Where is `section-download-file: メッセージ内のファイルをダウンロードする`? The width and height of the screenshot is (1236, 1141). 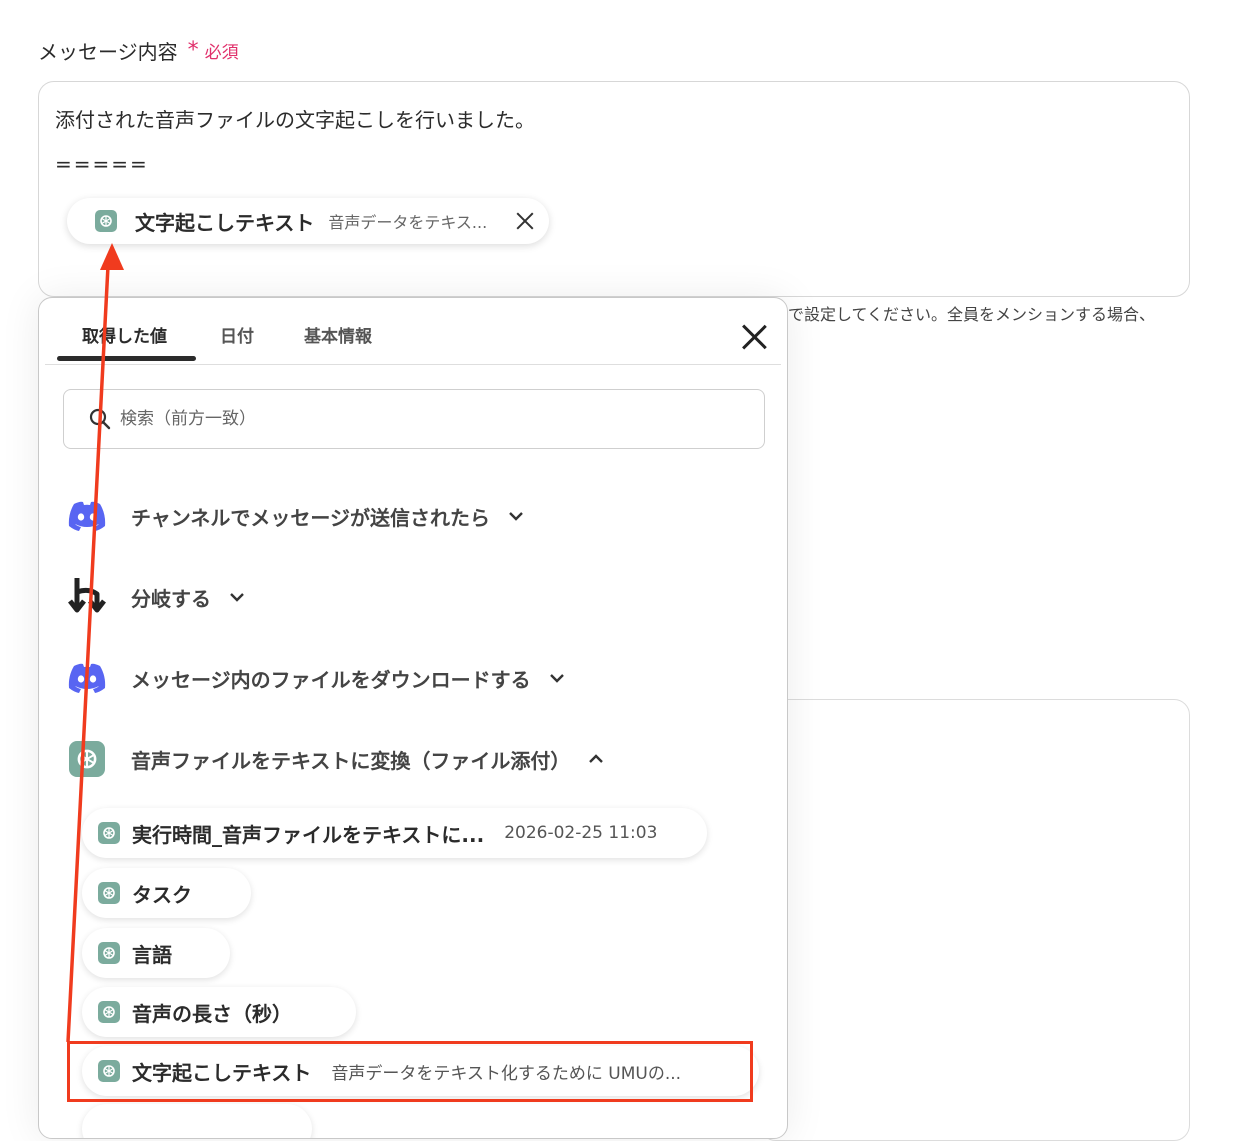
section-download-file: メッセージ内のファイルをダウンロードする is located at coordinates (315, 678).